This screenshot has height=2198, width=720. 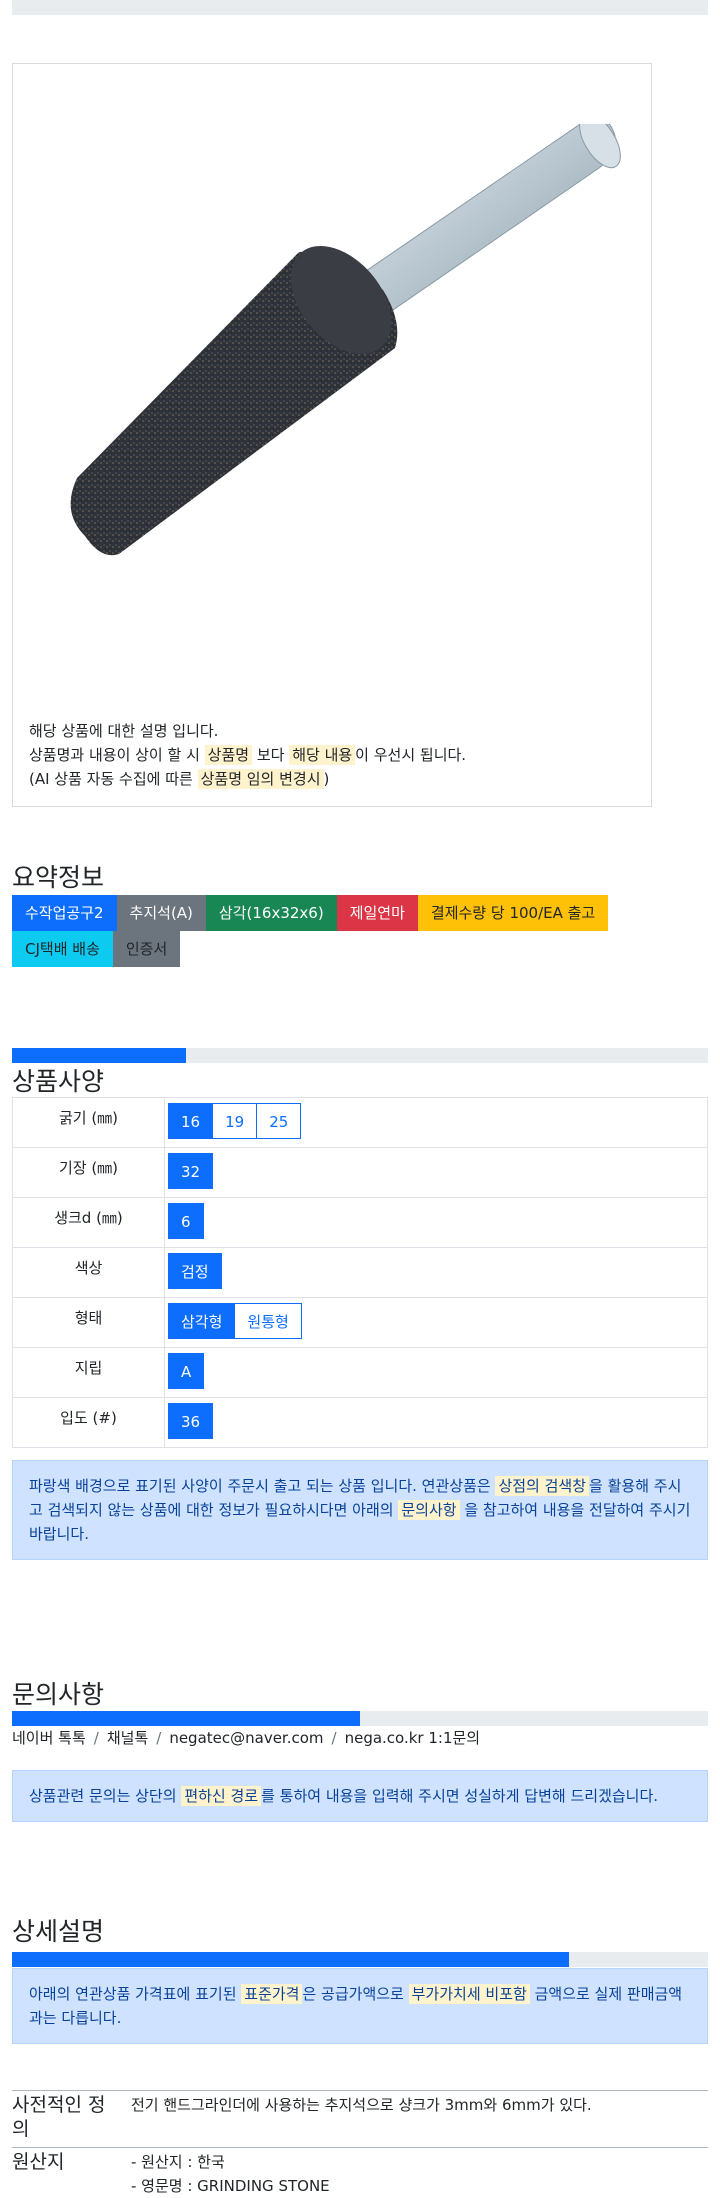 I want to click on highlight: 상품명, so click(x=228, y=755).